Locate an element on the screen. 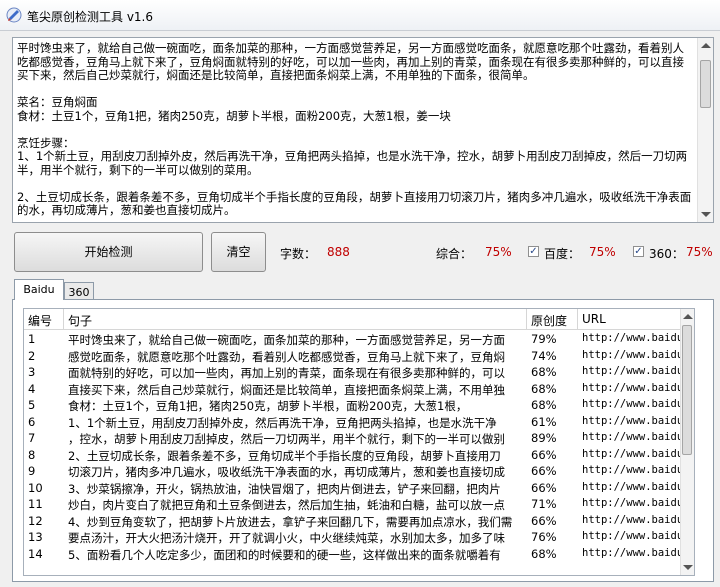 This screenshot has width=720, height=587. cell-originality: 74% is located at coordinates (544, 355).